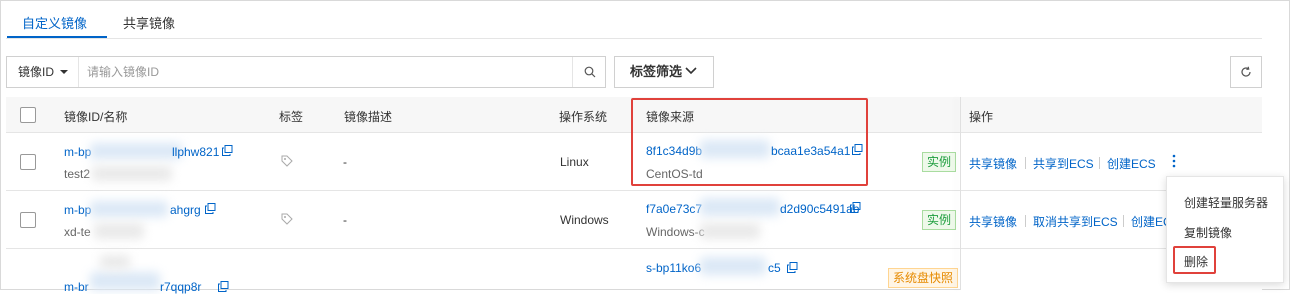 This screenshot has height=294, width=1290. What do you see at coordinates (1226, 202) in the screenshot?
I see `menu-item-create-lightweight-server: 创建轻量服务器` at bounding box center [1226, 202].